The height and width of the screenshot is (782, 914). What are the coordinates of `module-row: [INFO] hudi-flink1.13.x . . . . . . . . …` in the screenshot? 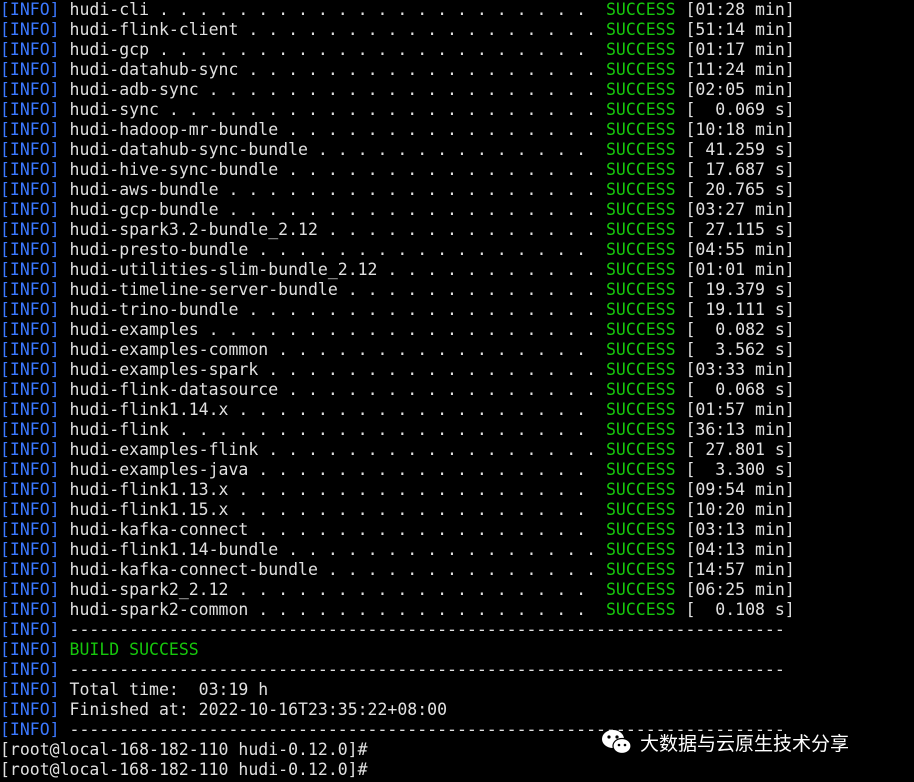 It's located at (397, 490).